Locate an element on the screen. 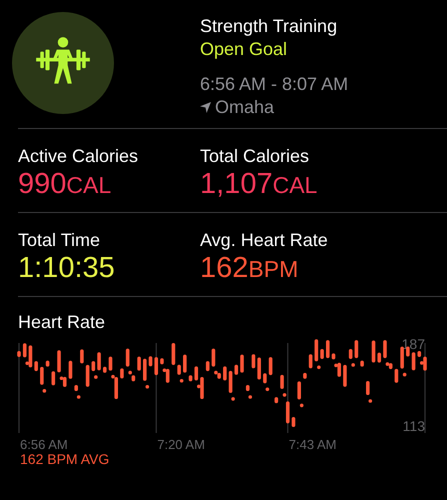 This screenshot has height=500, width=447. stat-value: 1:10:35 is located at coordinates (67, 268).